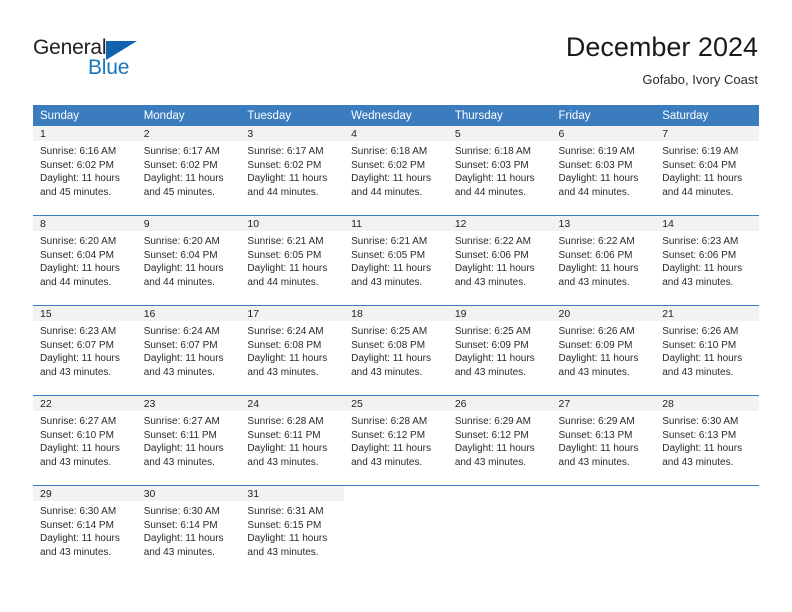 The height and width of the screenshot is (612, 792). I want to click on sunset-text: Sunset: 6:10 PM, so click(77, 435).